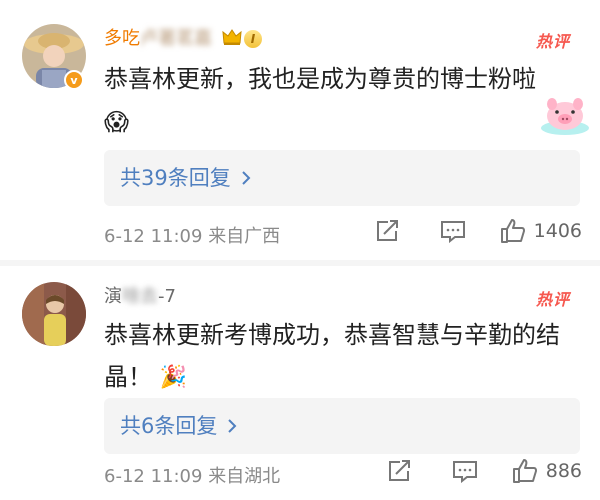 The height and width of the screenshot is (500, 600). I want to click on view-replies-button: 共39条回复, so click(342, 178).